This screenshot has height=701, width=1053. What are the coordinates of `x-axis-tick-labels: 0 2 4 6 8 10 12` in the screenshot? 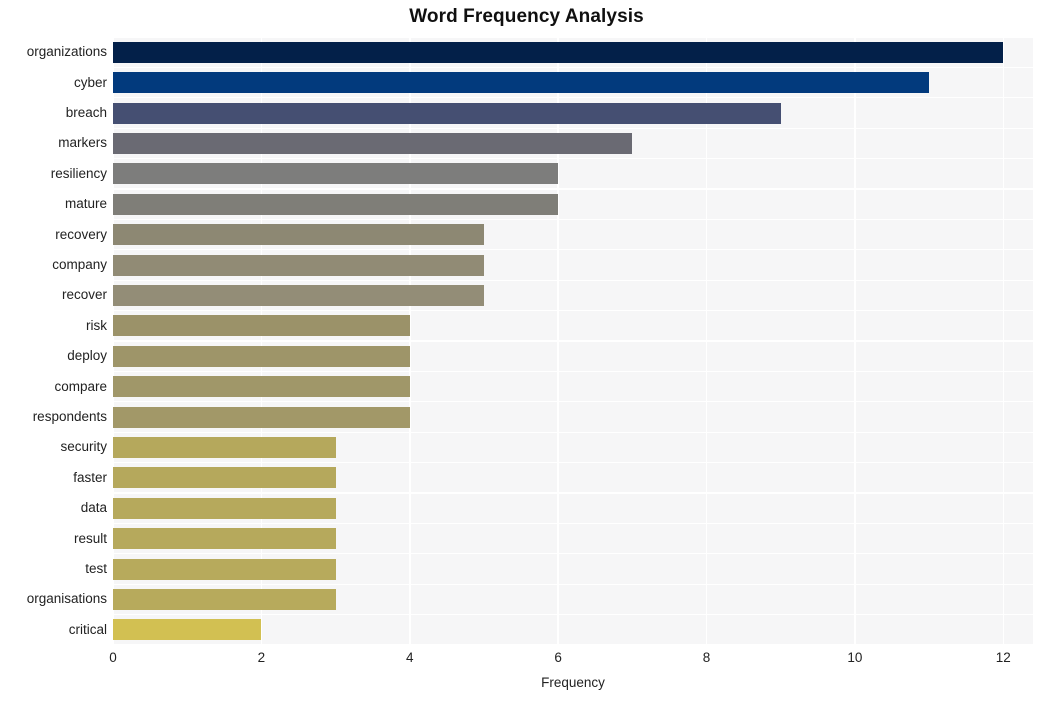 It's located at (526, 661).